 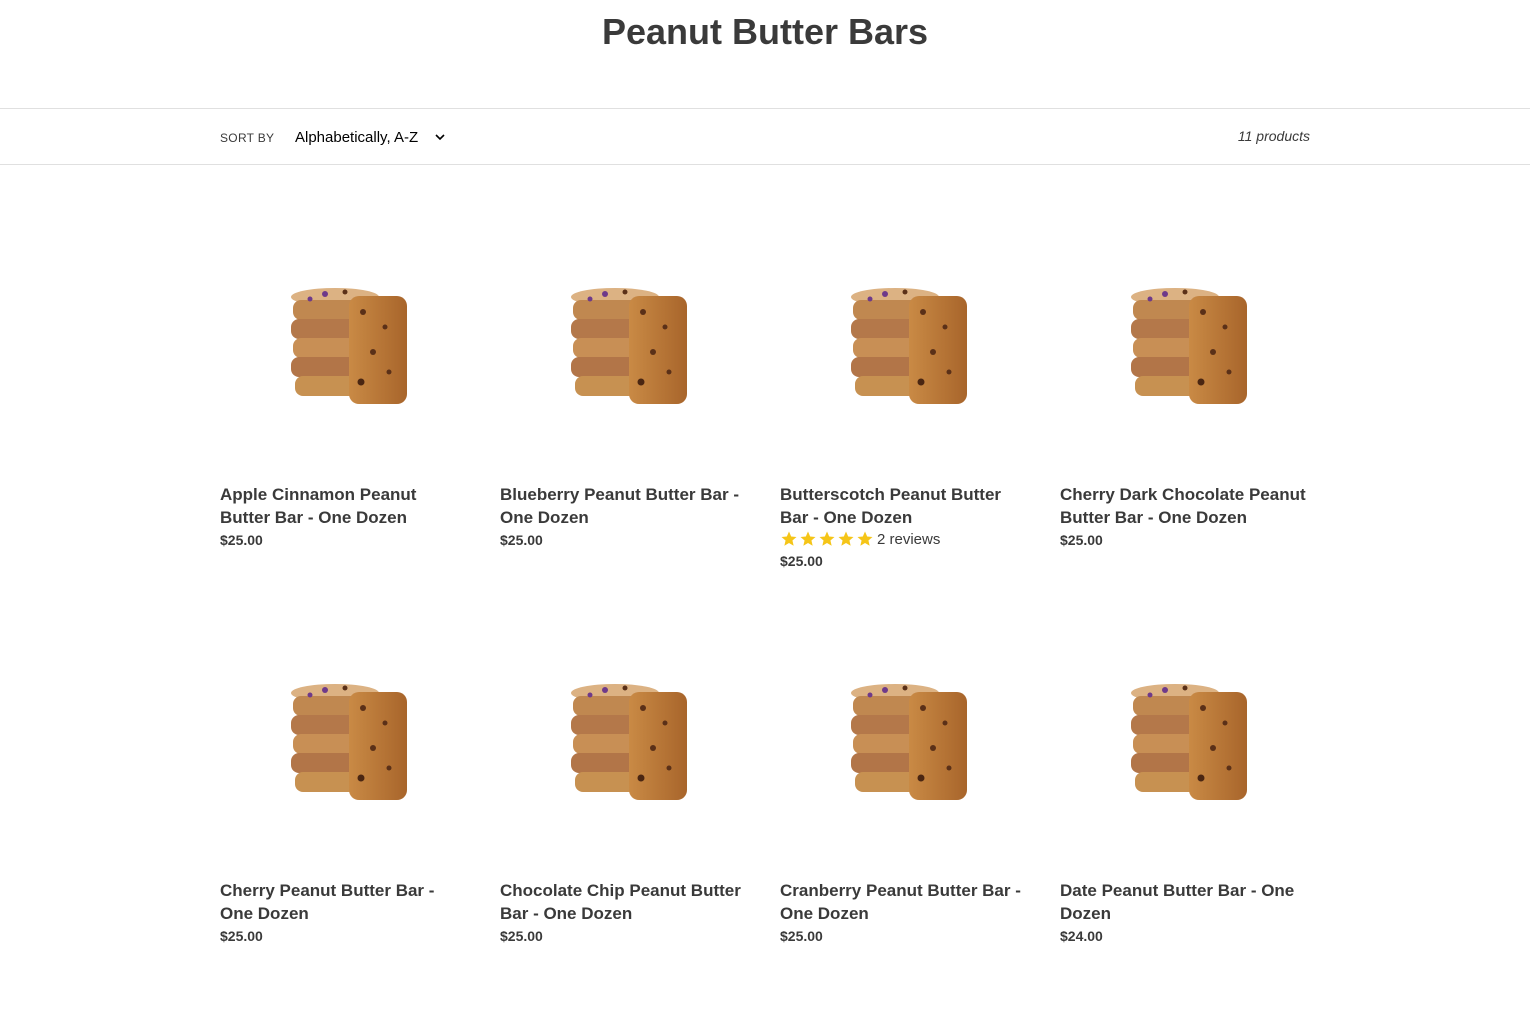 What do you see at coordinates (247, 138) in the screenshot?
I see `sort-by-label: SORT BY` at bounding box center [247, 138].